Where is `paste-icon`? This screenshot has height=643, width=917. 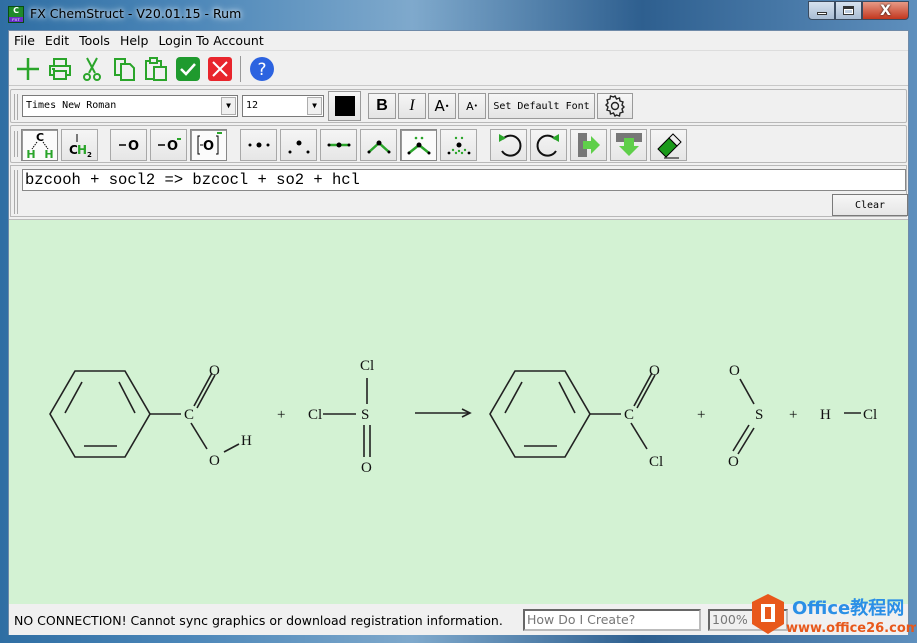 paste-icon is located at coordinates (155, 68).